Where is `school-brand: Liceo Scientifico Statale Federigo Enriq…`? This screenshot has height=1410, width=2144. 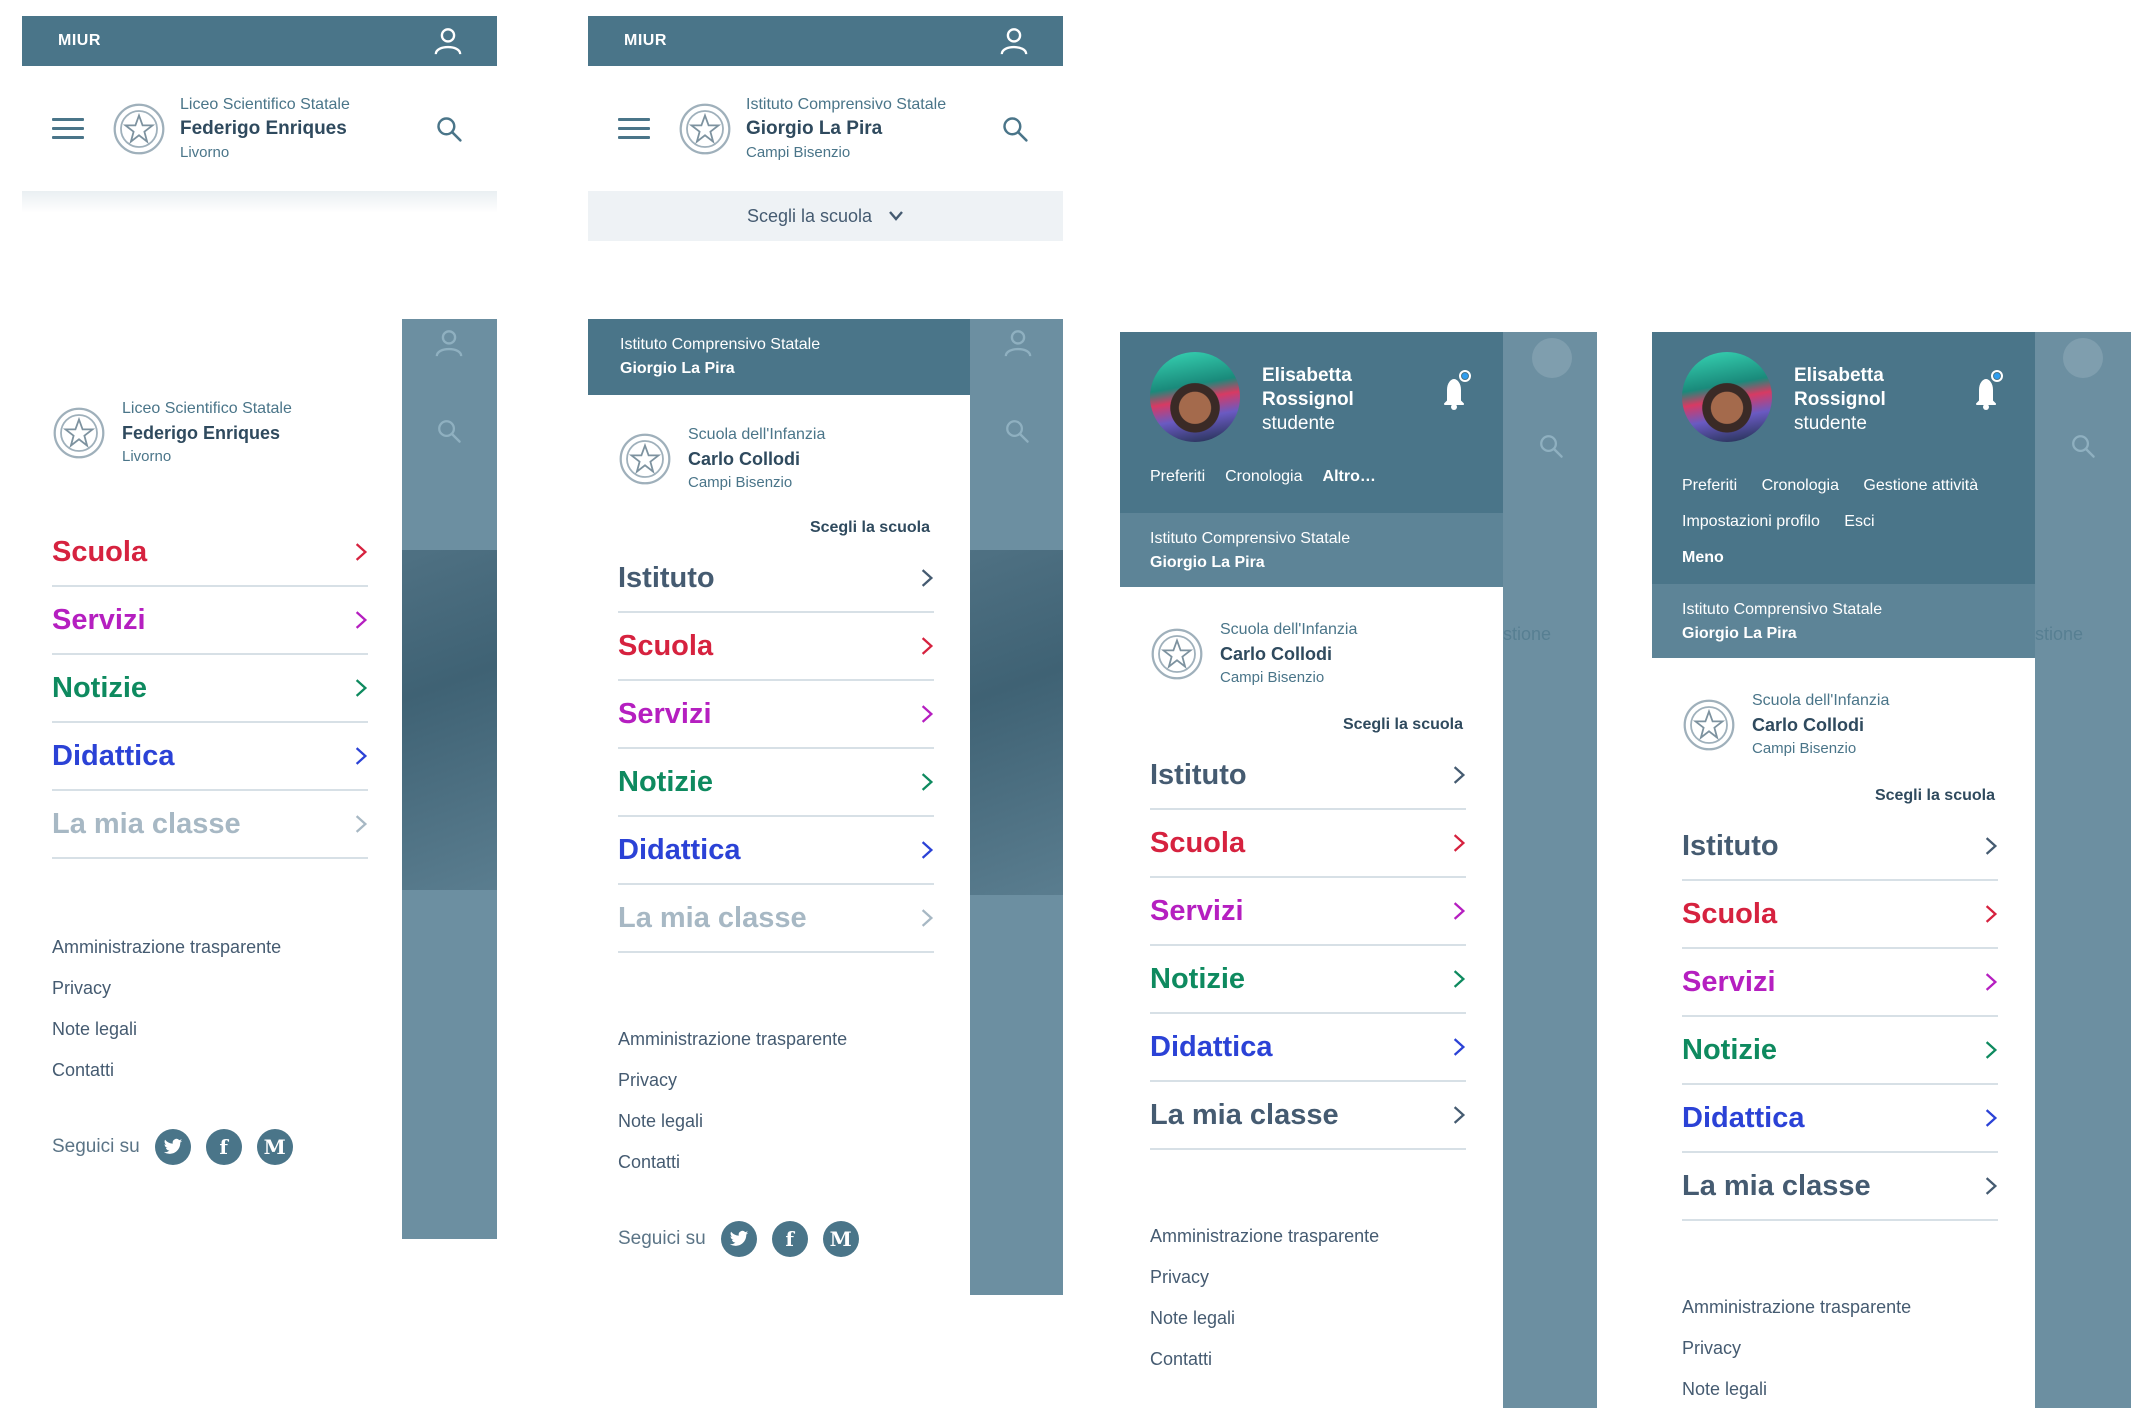
school-brand: Liceo Scientifico Statale Federigo Enriq… is located at coordinates (307, 129).